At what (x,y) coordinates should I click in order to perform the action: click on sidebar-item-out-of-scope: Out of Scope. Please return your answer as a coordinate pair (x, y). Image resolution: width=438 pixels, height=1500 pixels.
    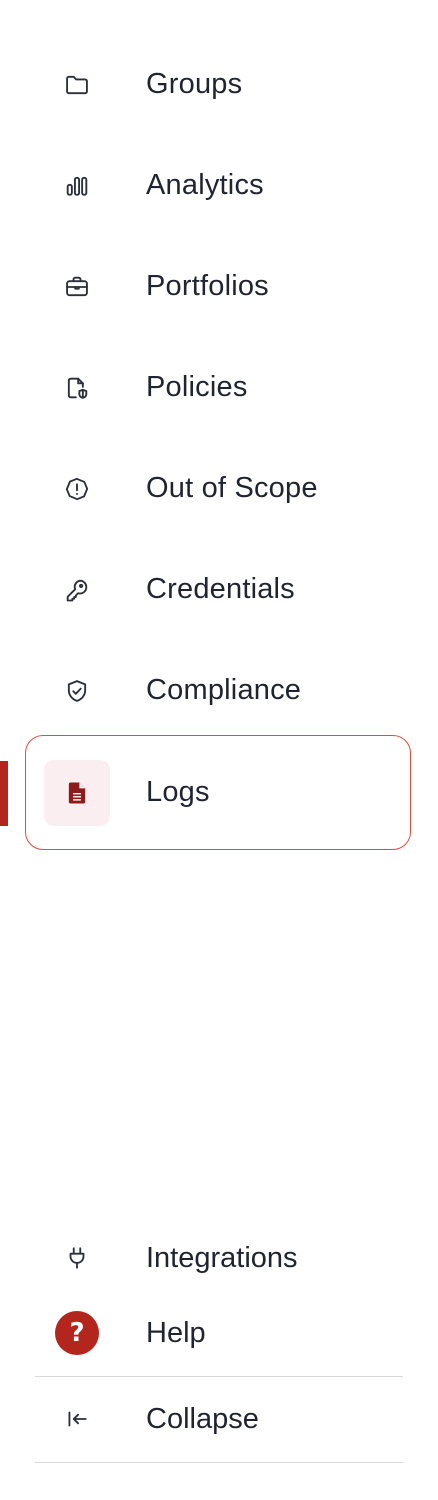
    Looking at the image, I should click on (219, 488).